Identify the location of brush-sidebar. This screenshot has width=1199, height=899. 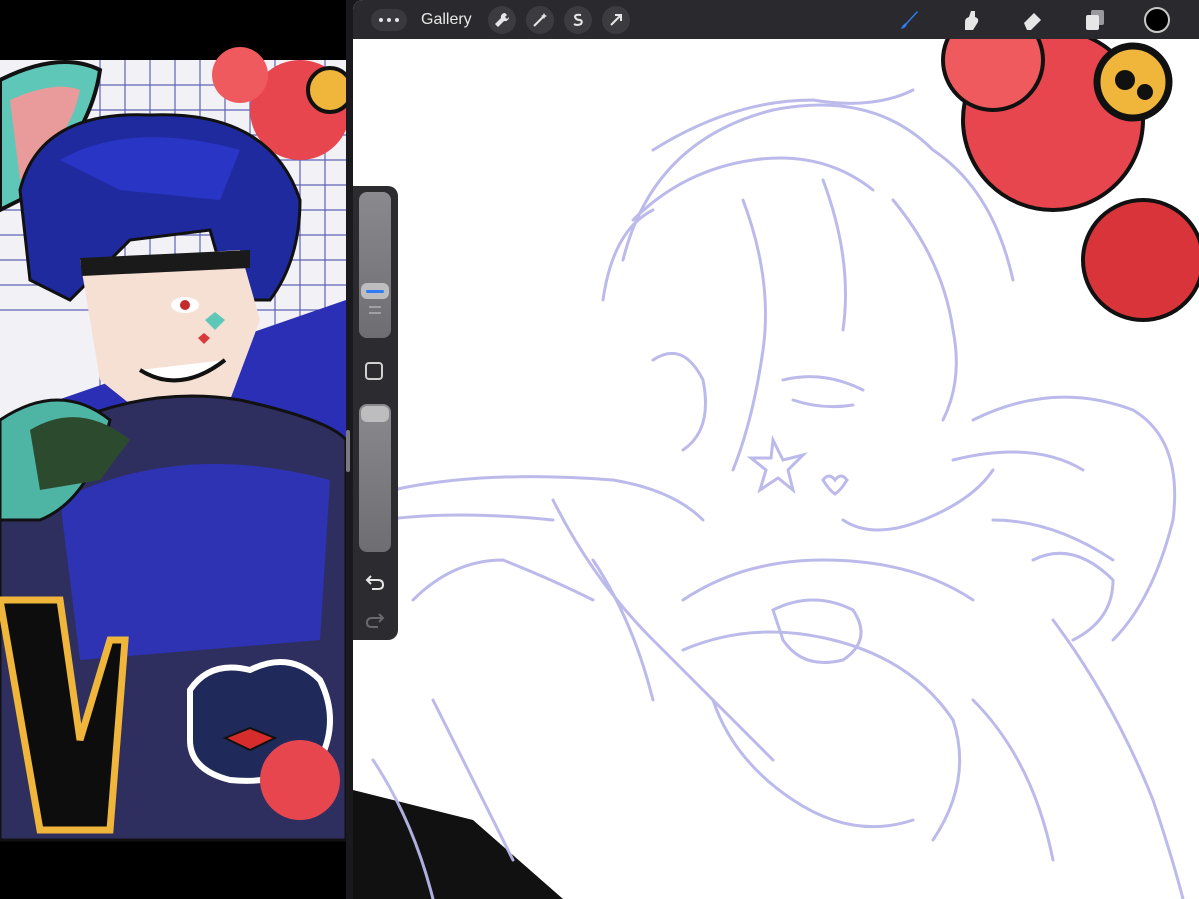
(375, 413).